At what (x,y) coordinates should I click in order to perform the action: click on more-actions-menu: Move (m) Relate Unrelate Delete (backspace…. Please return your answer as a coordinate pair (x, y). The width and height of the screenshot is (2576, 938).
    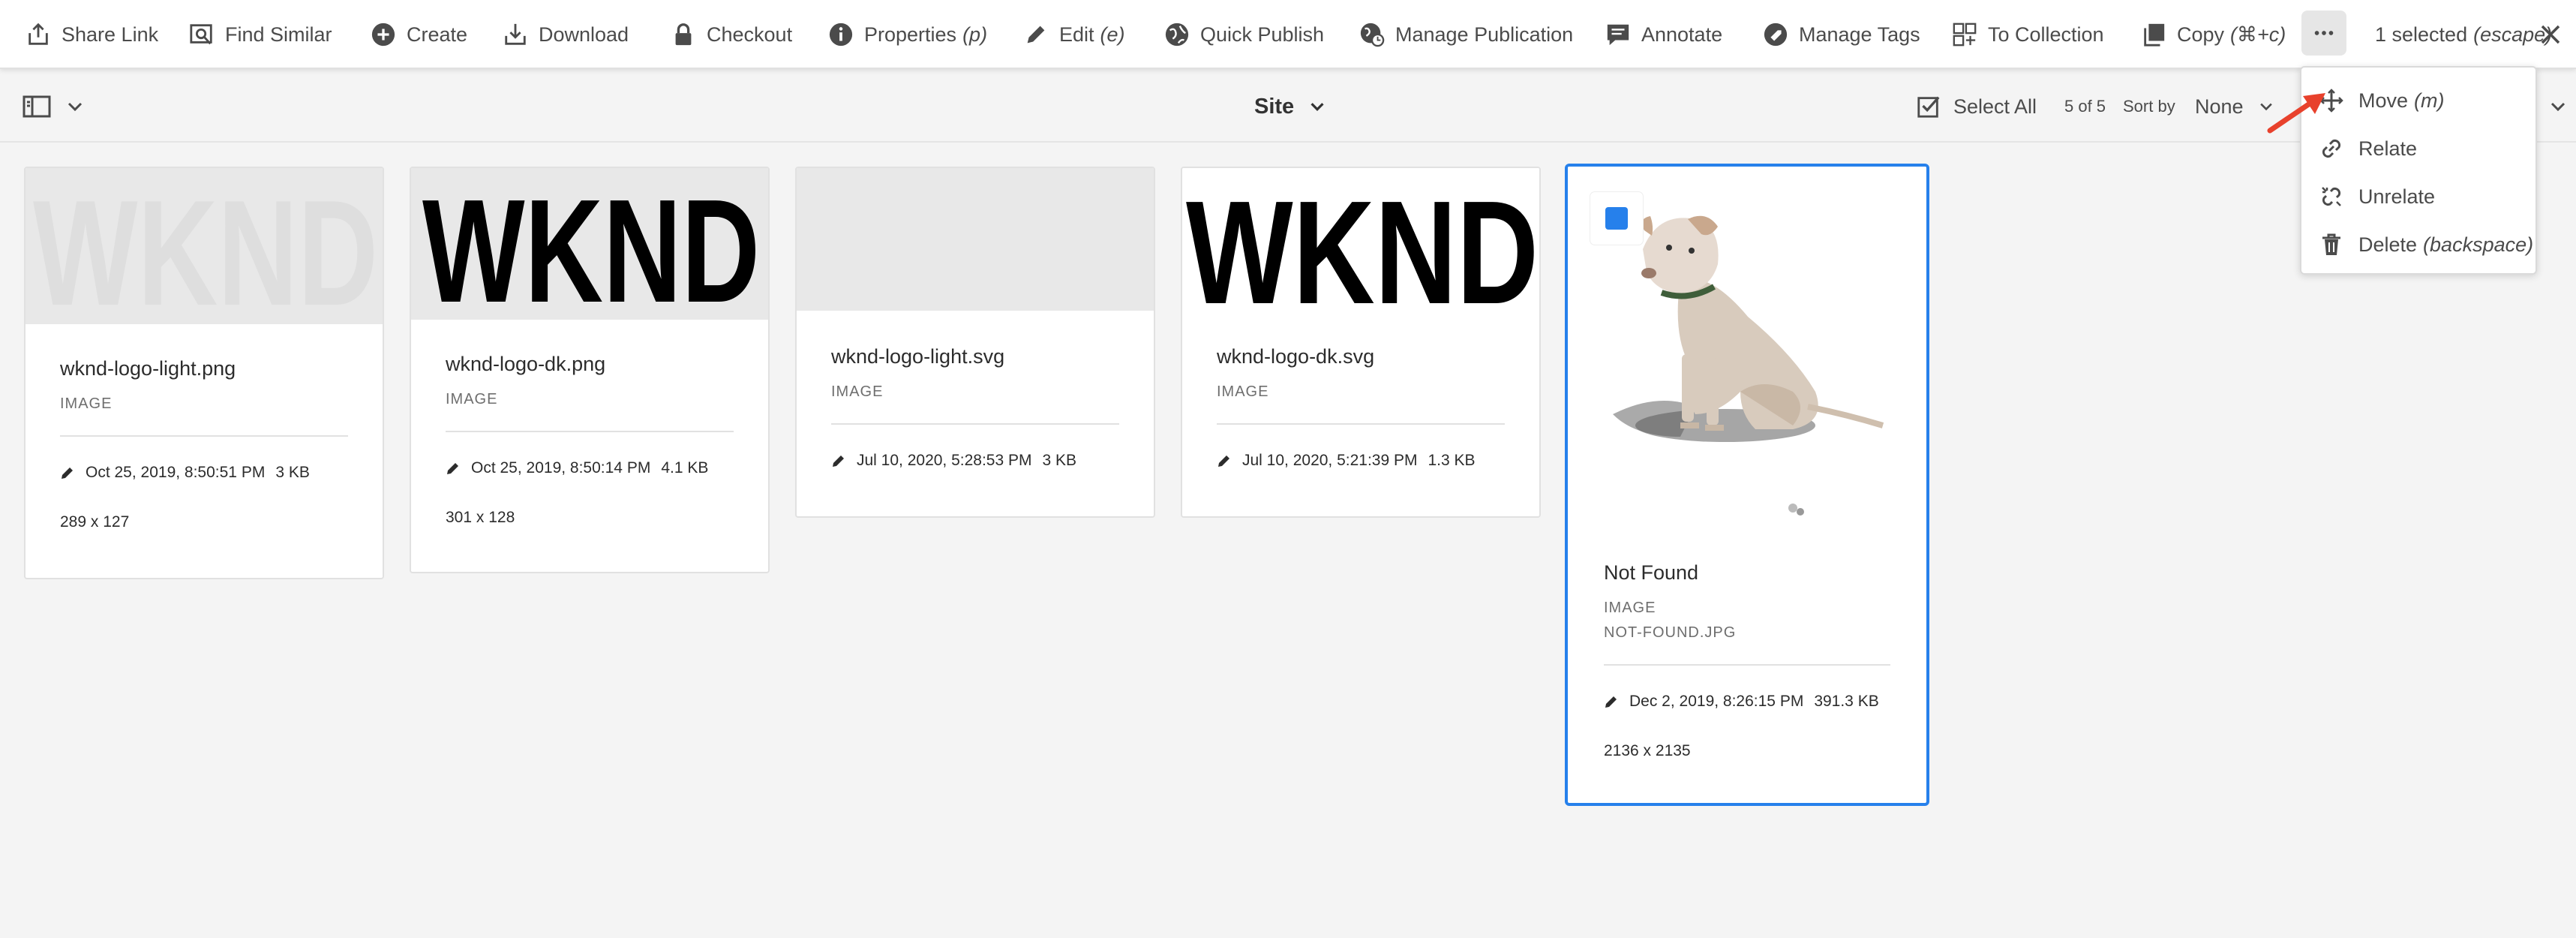
    Looking at the image, I should click on (2418, 170).